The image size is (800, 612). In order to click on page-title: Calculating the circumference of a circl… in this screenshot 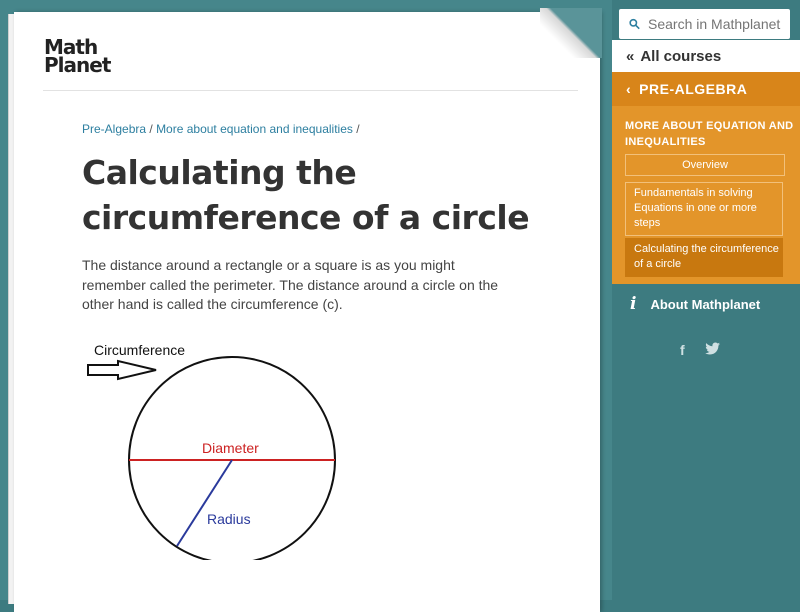, I will do `click(306, 195)`.